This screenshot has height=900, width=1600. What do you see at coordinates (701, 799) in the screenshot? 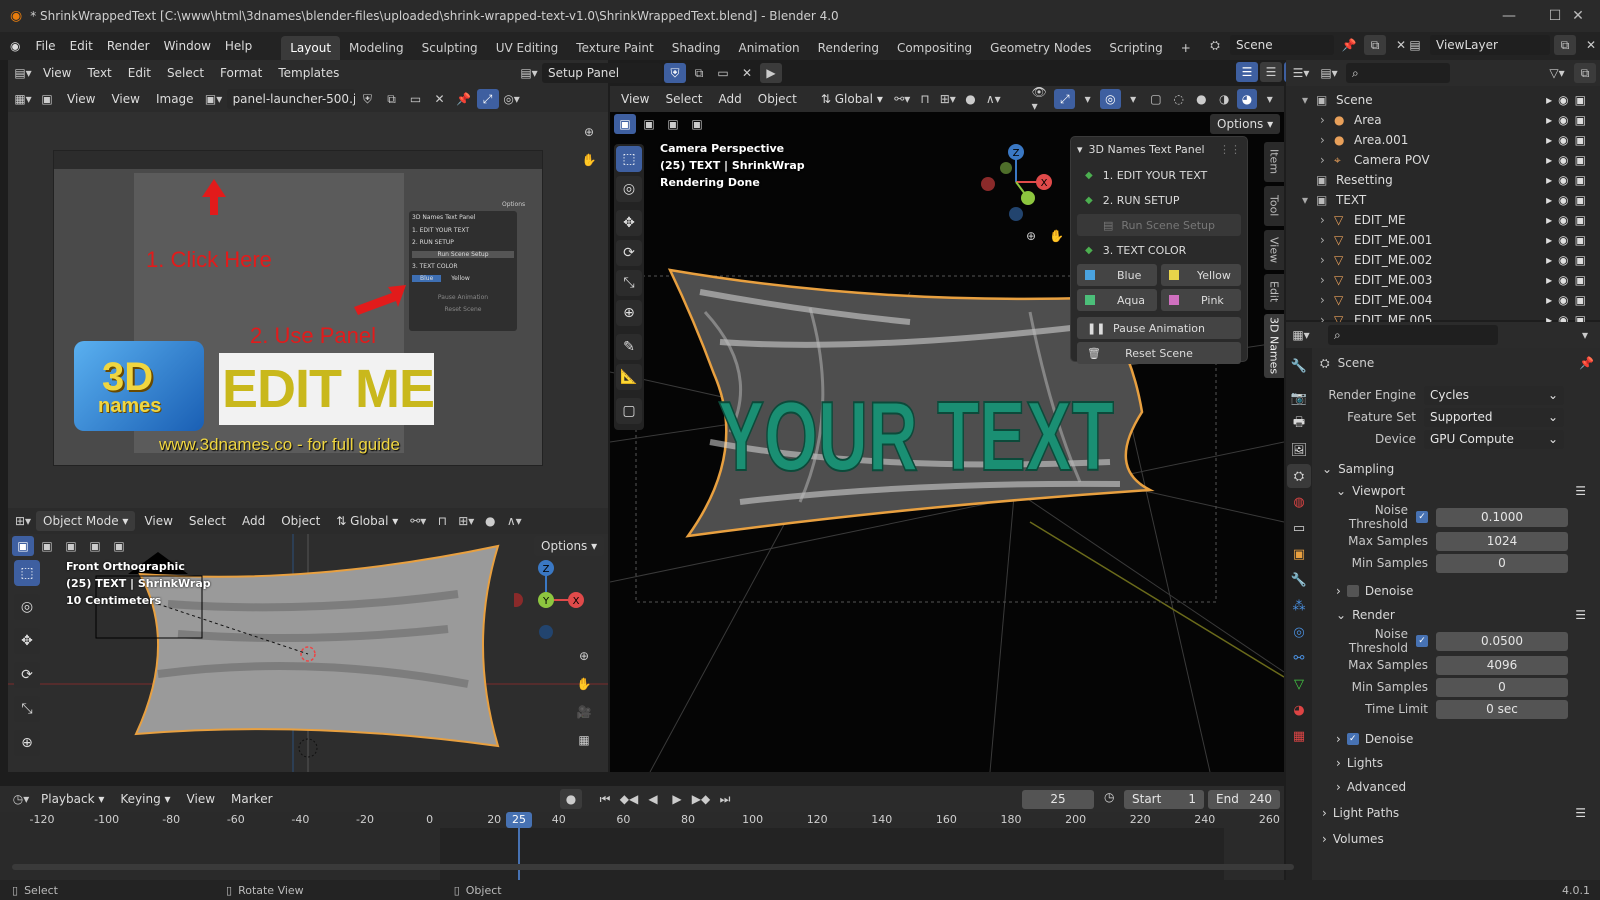
I see `next-keyframe-icon: ▶◆` at bounding box center [701, 799].